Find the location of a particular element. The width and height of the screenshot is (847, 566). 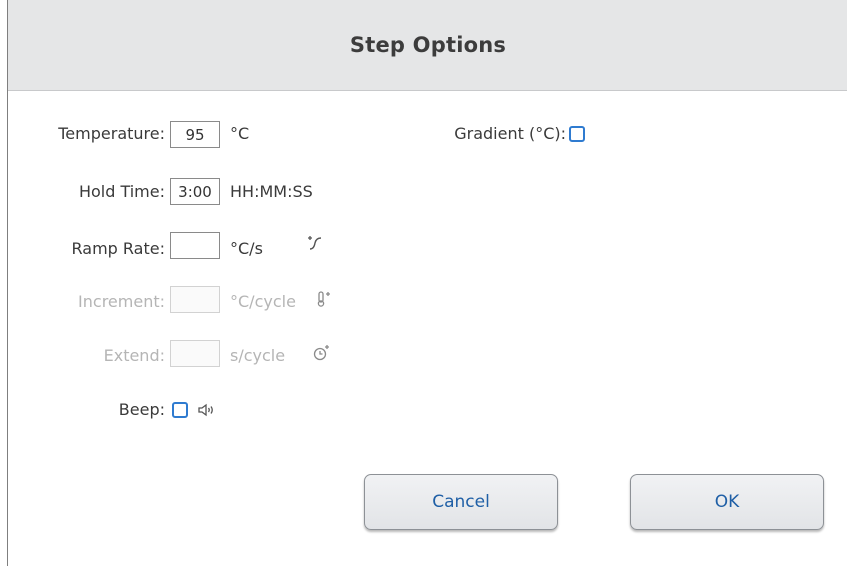

temperature-unit: °C is located at coordinates (240, 133).